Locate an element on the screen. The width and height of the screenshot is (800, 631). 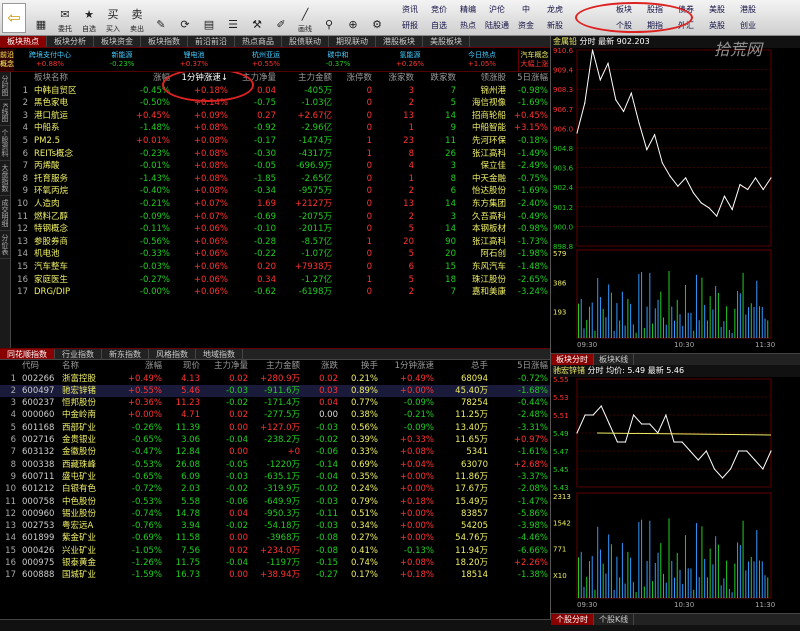
toolbar-grid-item: 竞价 is located at coordinates (439, 9).